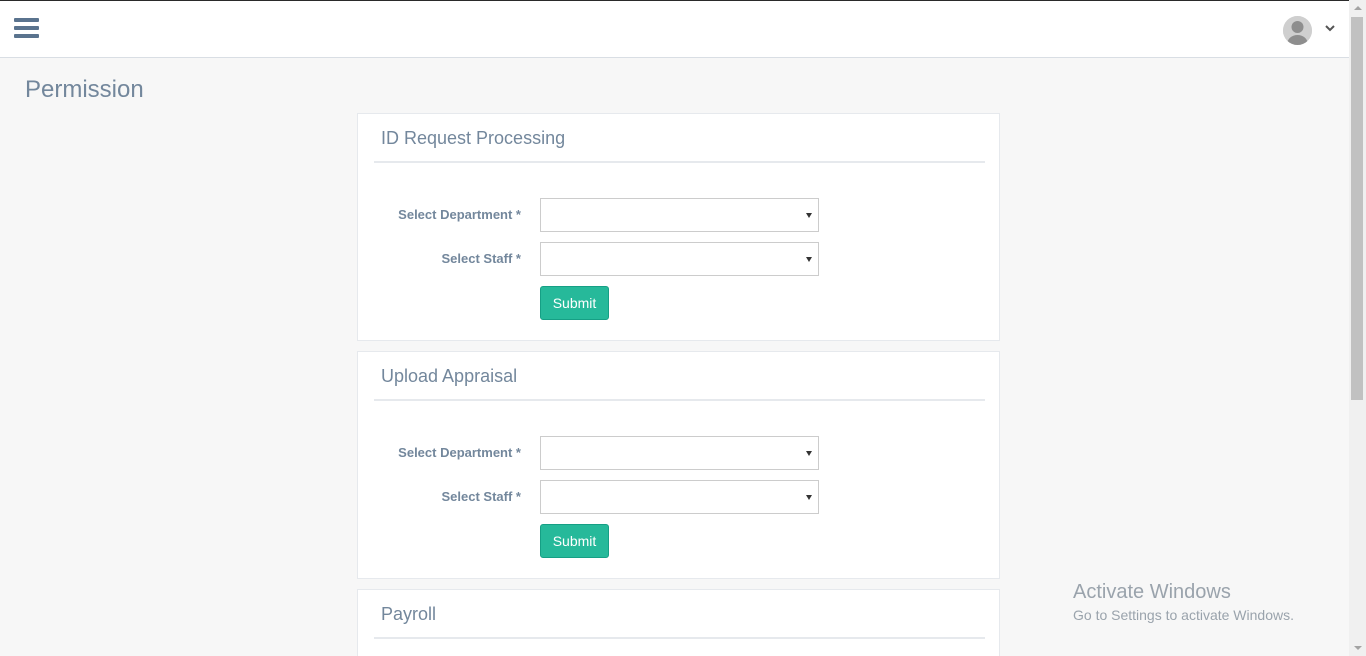 The image size is (1366, 656). Describe the element at coordinates (674, 29) in the screenshot. I see `top-navbar` at that location.